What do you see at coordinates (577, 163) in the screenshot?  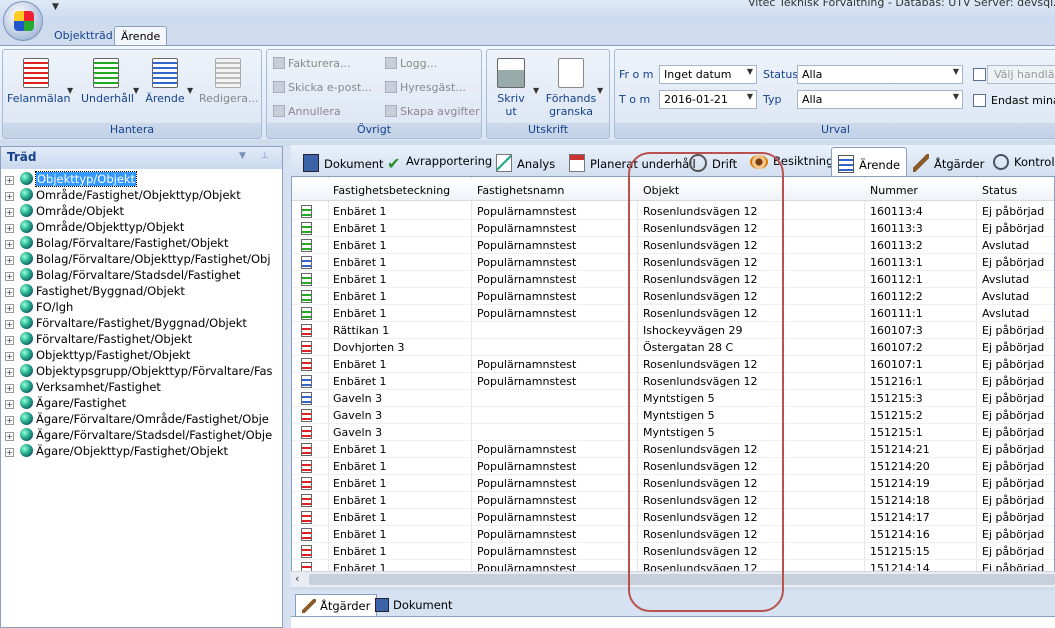 I see `calendar-icon` at bounding box center [577, 163].